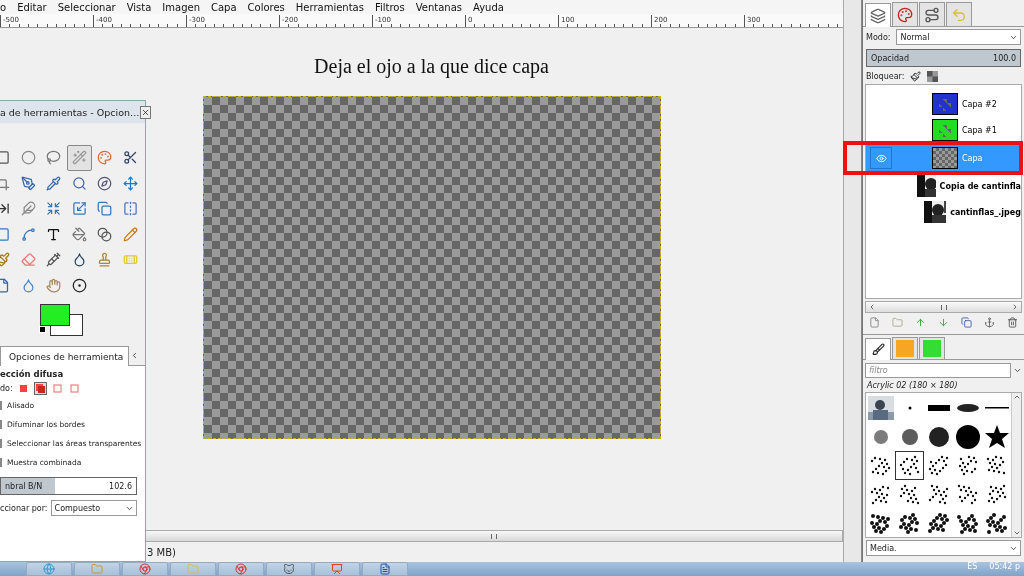 Image resolution: width=1024 pixels, height=576 pixels. What do you see at coordinates (223, 7) in the screenshot?
I see `menu-item: Capa` at bounding box center [223, 7].